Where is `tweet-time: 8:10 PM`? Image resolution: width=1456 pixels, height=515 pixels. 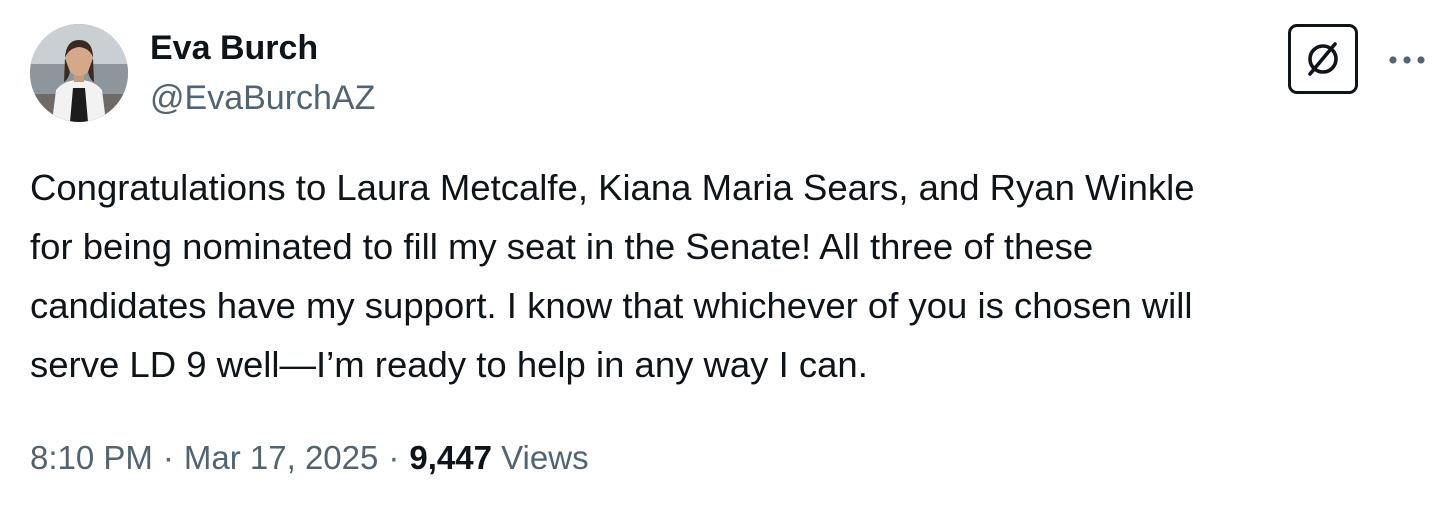
tweet-time: 8:10 PM is located at coordinates (91, 457).